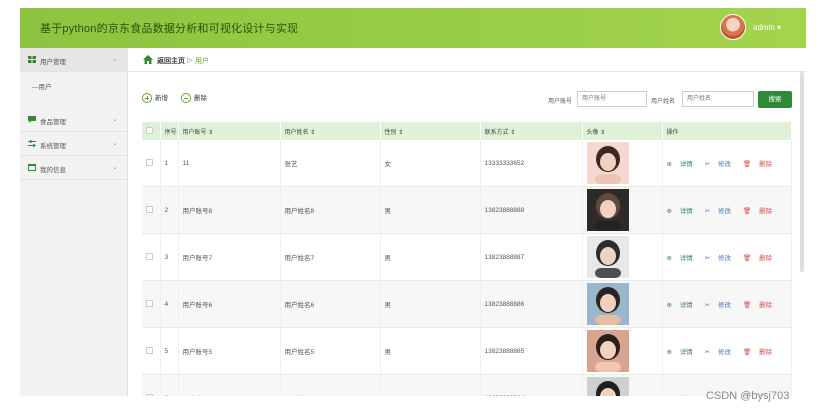  What do you see at coordinates (718, 99) in the screenshot?
I see `name-search-input` at bounding box center [718, 99].